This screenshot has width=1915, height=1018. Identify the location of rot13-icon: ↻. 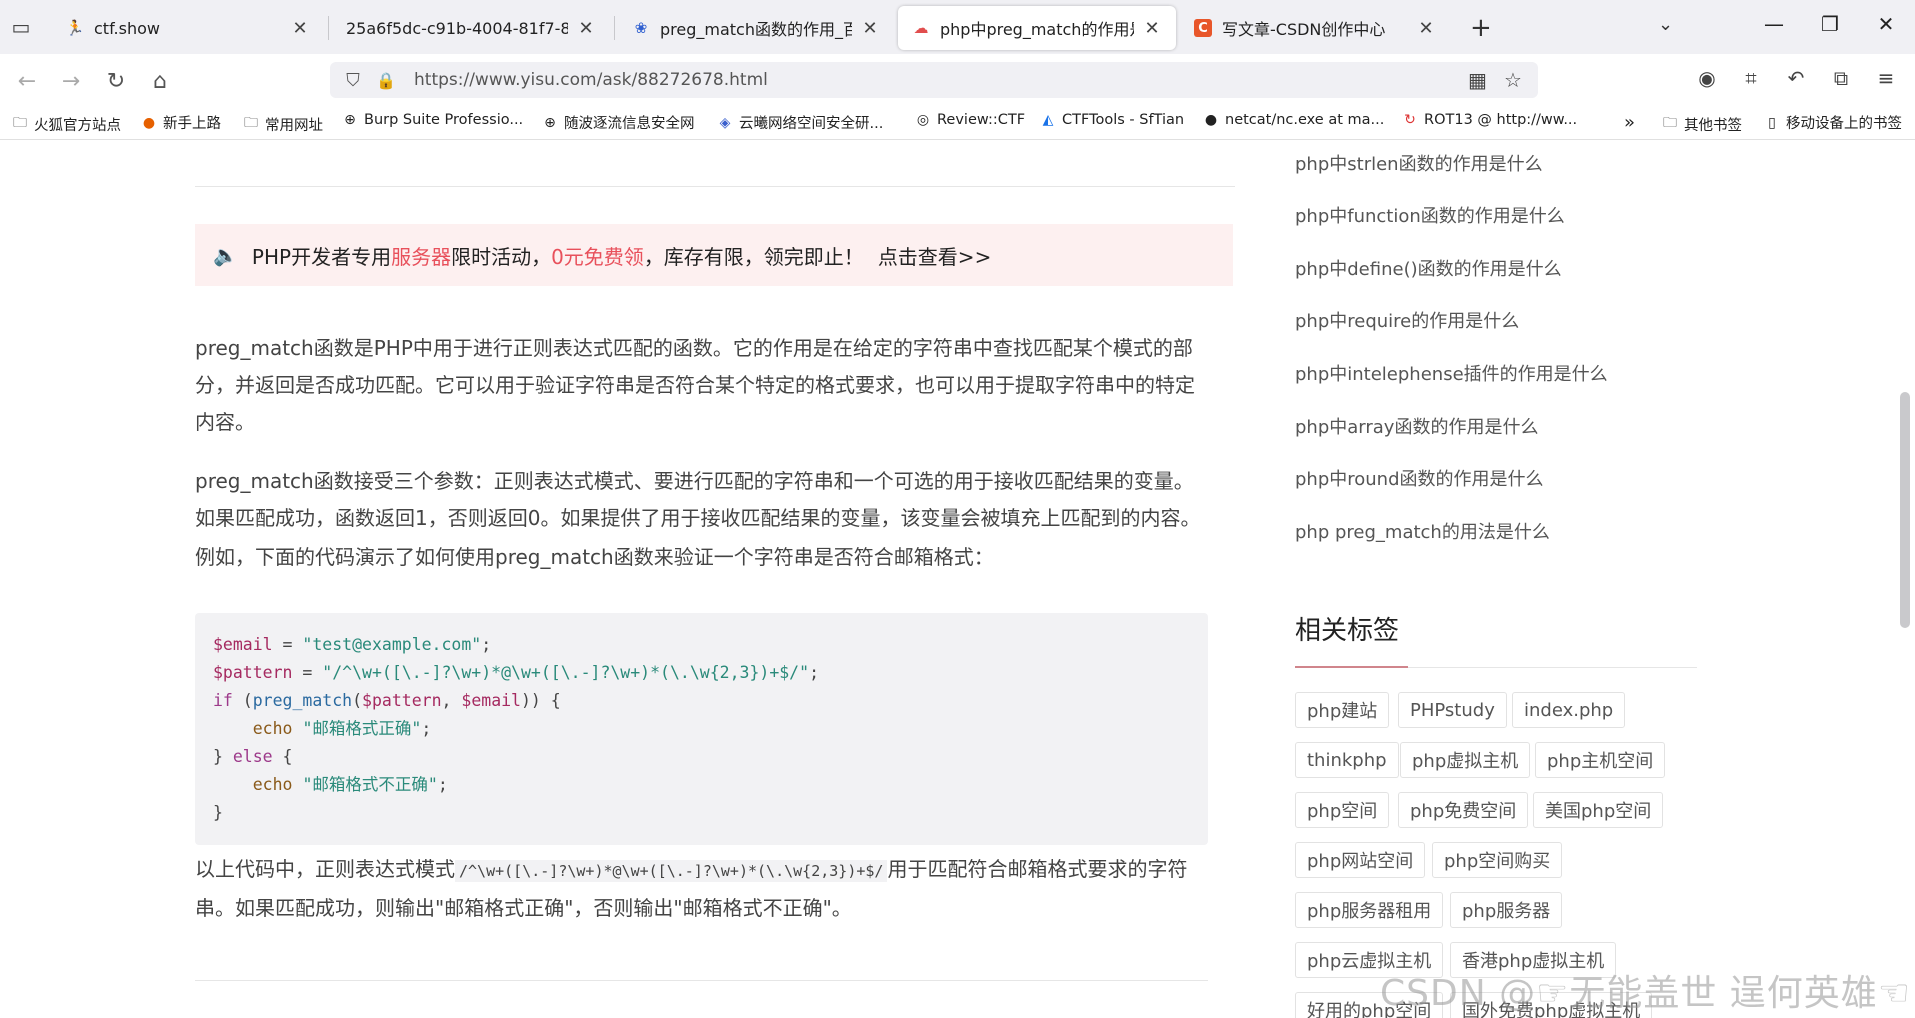
(1410, 120).